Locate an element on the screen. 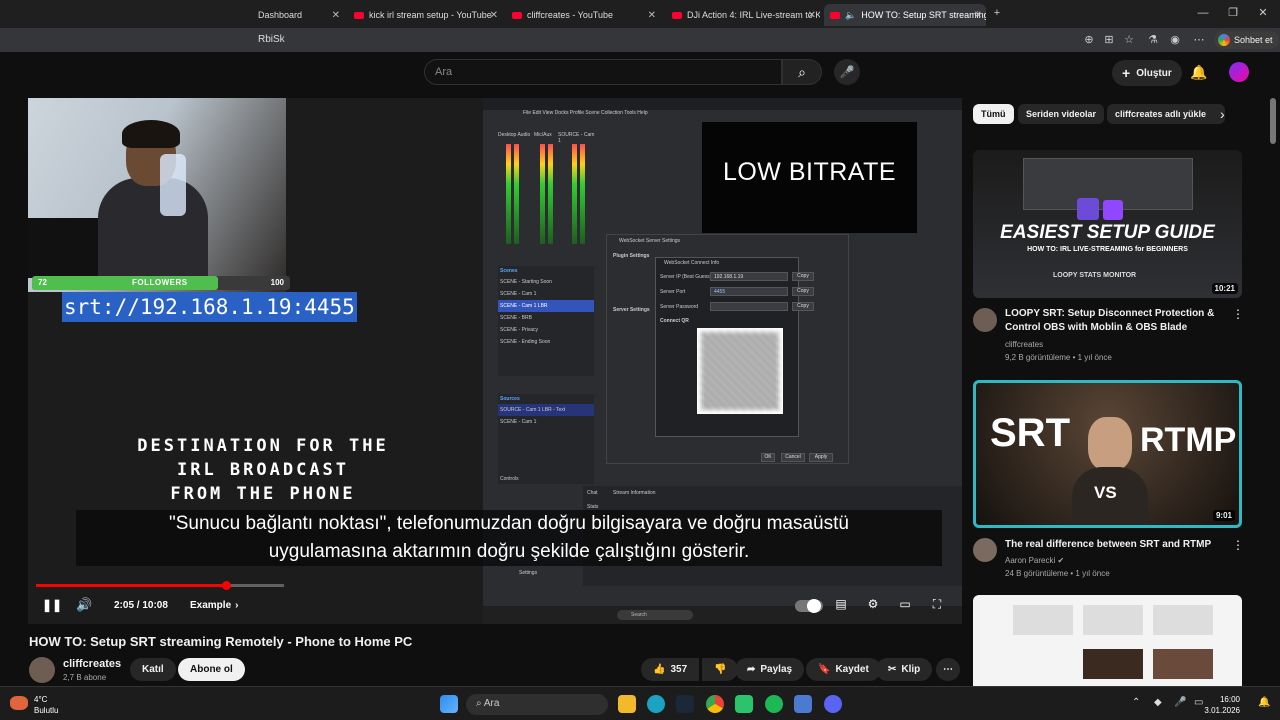 This screenshot has width=1280, height=720. channel-name: cliffcreates is located at coordinates (92, 664).